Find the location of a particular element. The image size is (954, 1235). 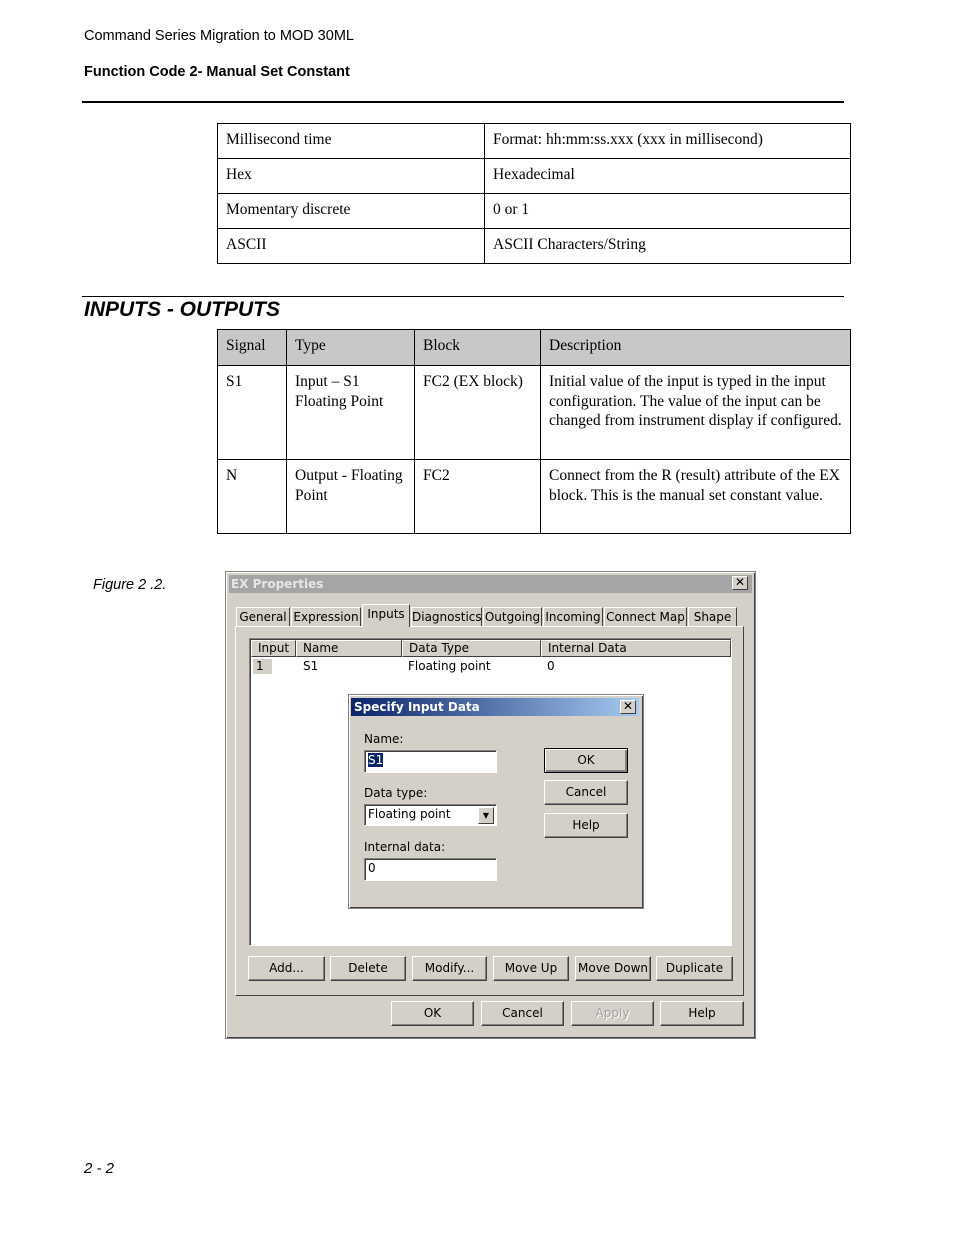

tab-connect-map: Connect Map is located at coordinates (645, 616).